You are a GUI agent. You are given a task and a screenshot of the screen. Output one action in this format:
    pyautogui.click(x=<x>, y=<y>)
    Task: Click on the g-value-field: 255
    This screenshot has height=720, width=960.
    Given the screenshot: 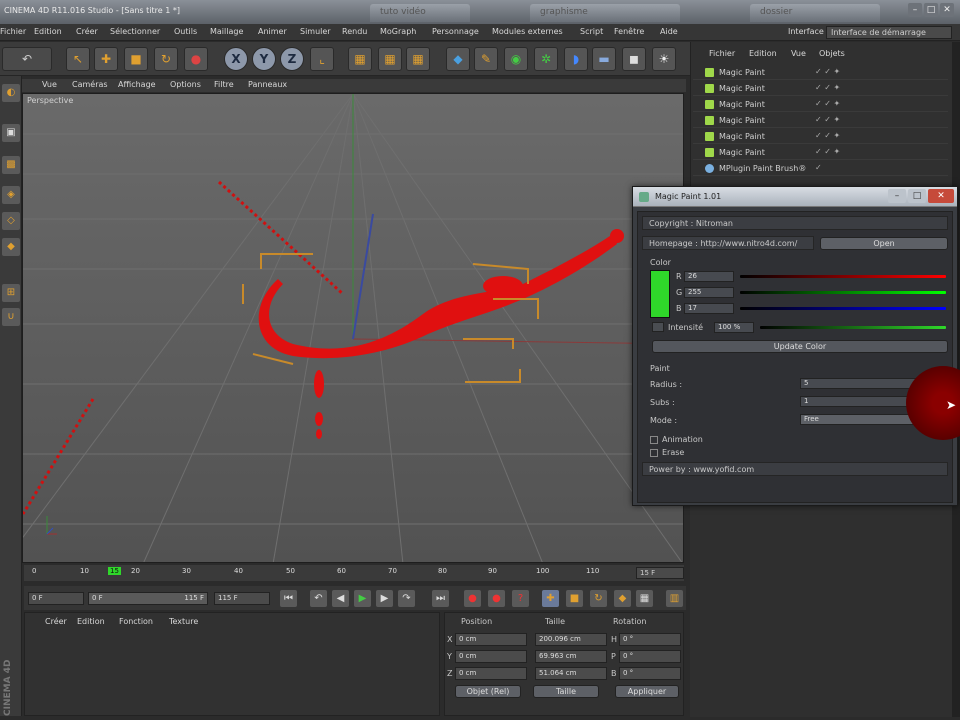 What is the action you would take?
    pyautogui.click(x=709, y=292)
    